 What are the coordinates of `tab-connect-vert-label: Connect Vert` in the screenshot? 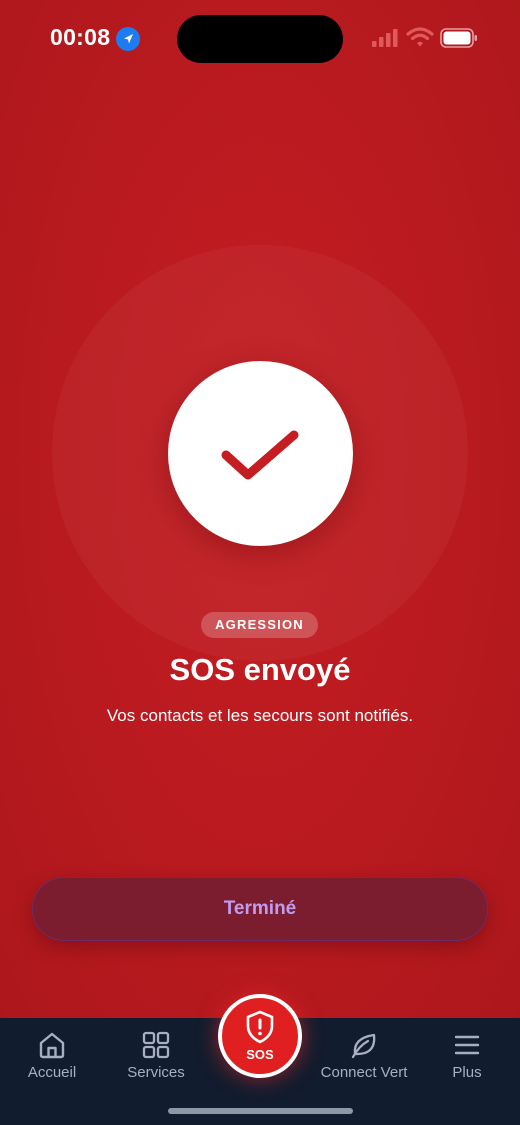 It's located at (364, 1072).